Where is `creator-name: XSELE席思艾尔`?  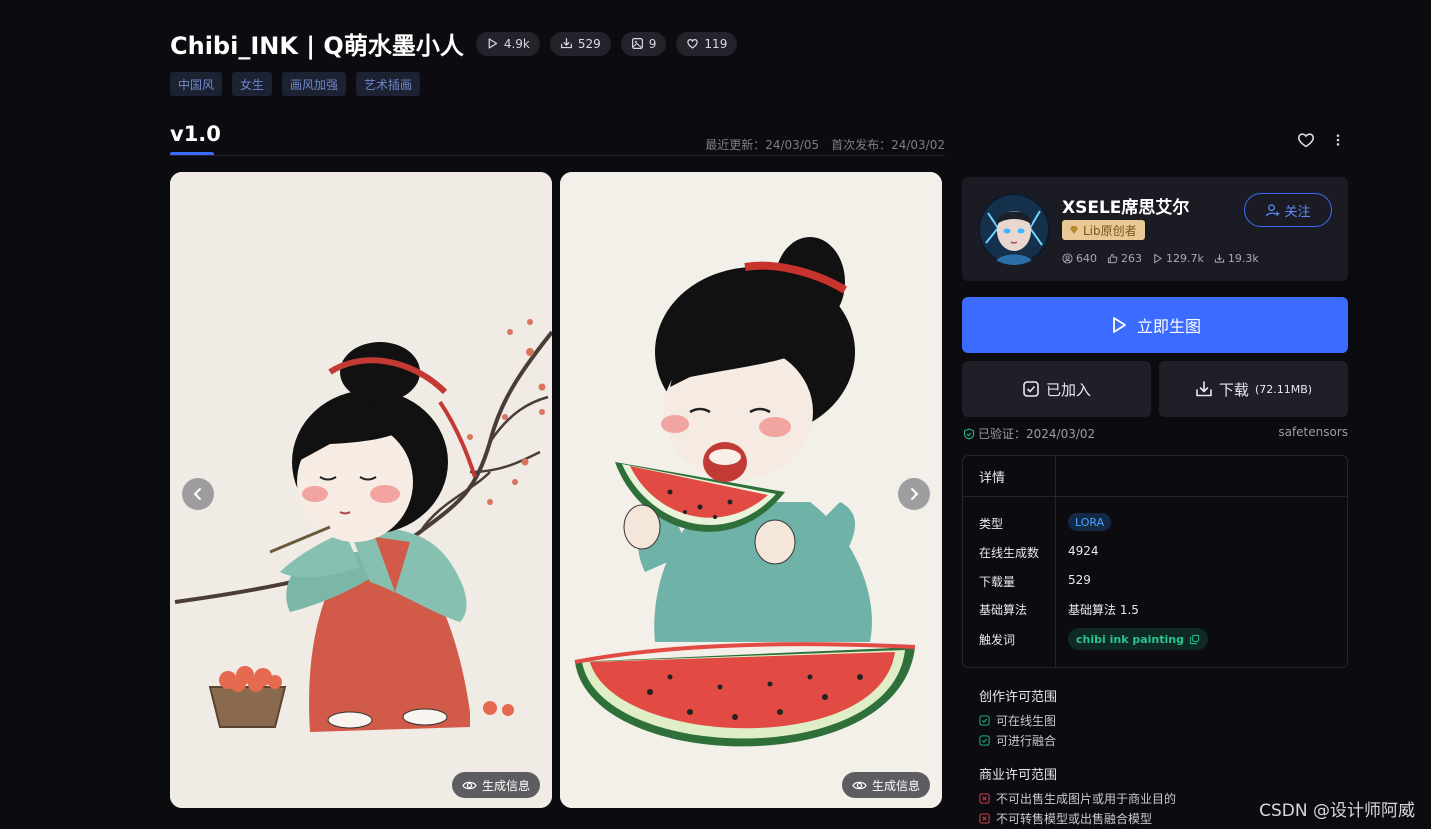 creator-name: XSELE席思艾尔 is located at coordinates (1125, 205).